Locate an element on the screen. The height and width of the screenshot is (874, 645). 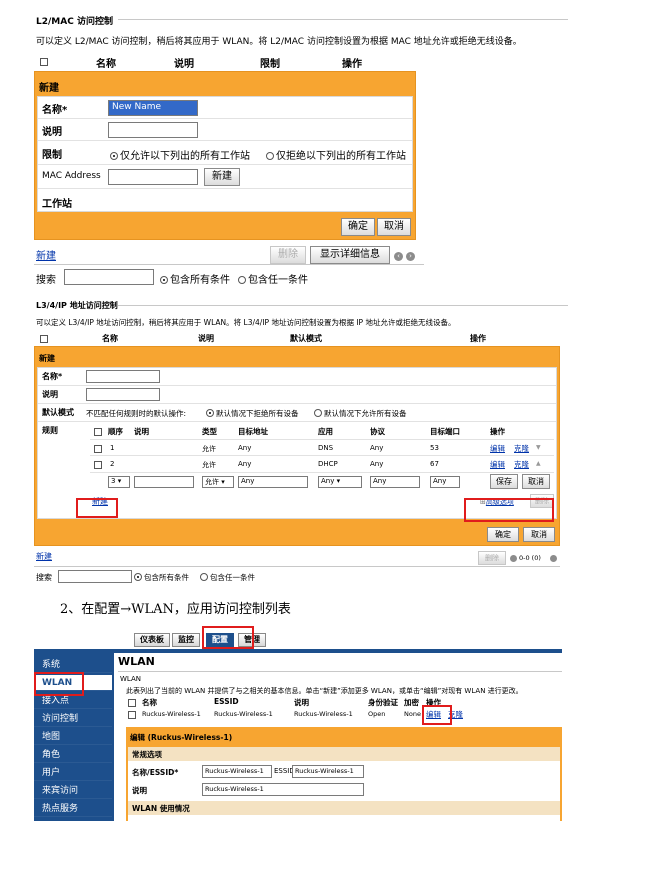
rule-col-dest: 目标地址 is located at coordinates (253, 431).